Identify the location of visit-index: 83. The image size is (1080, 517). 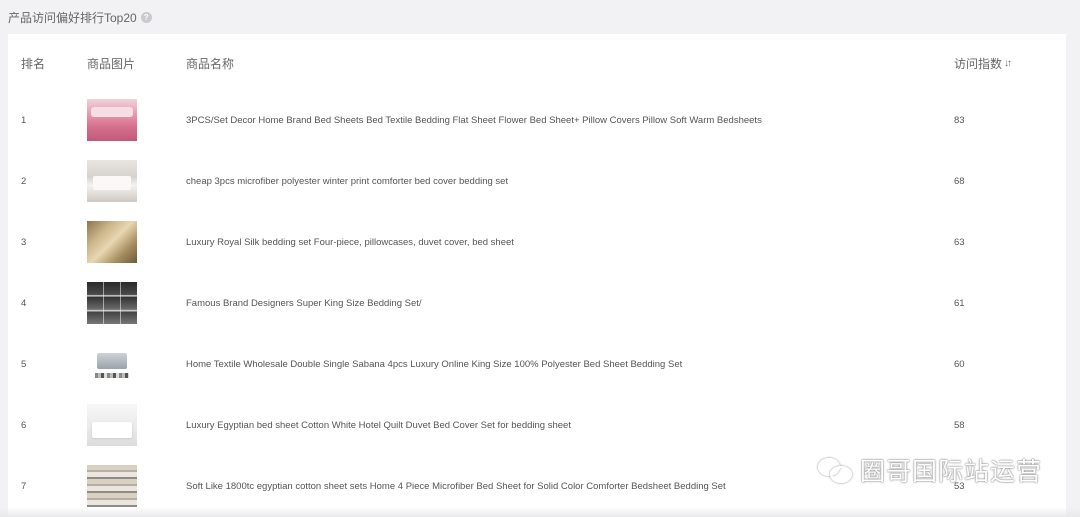
(959, 120).